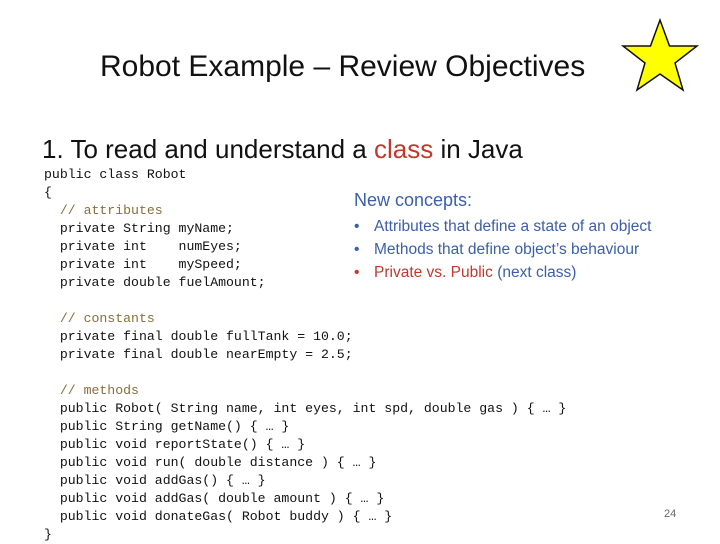 This screenshot has height=544, width=720. Describe the element at coordinates (198, 336) in the screenshot. I see `code-line: private final double fullTank = 10.0;` at that location.